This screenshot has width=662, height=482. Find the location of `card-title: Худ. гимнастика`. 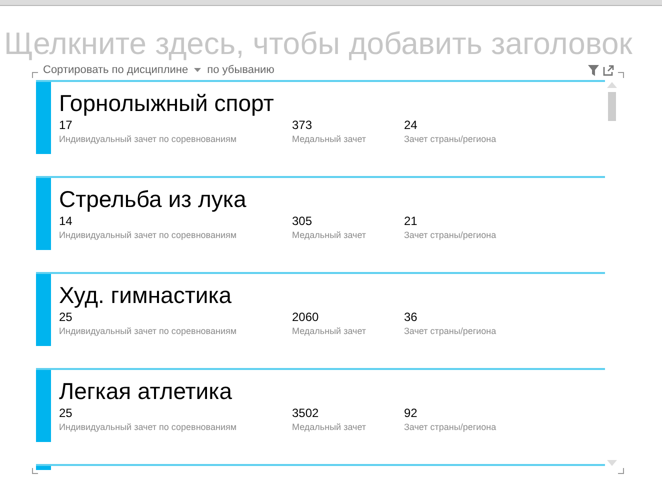

card-title: Худ. гимнастика is located at coordinates (145, 295).